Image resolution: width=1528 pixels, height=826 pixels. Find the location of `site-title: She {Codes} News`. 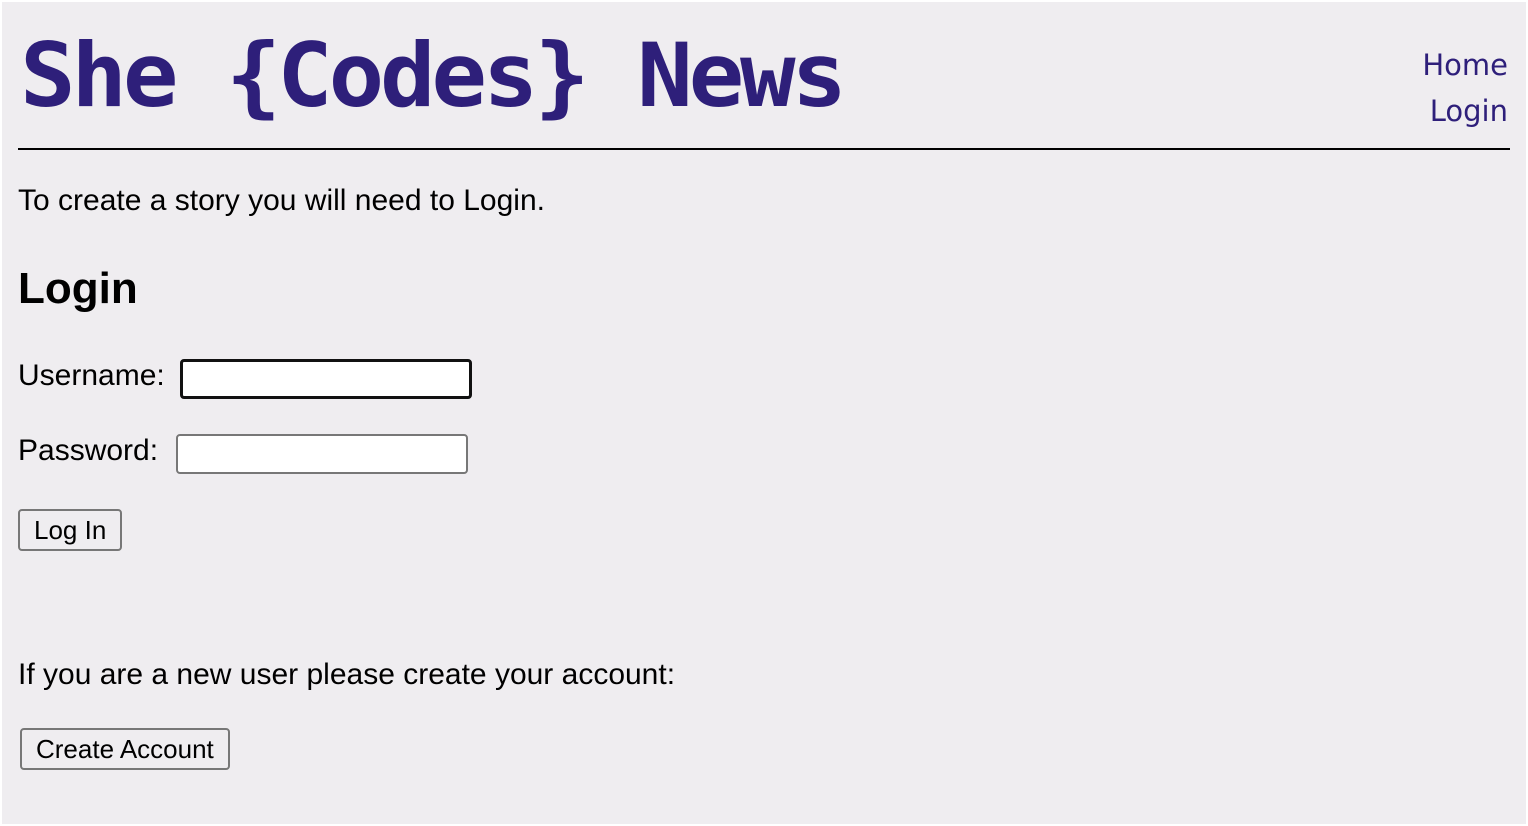

site-title: She {Codes} News is located at coordinates (433, 75).